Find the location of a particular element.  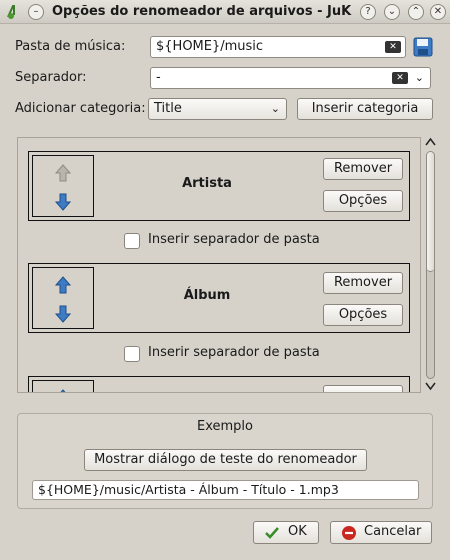

music-folder-input: ${HOME}/music ✕ is located at coordinates (278, 47).